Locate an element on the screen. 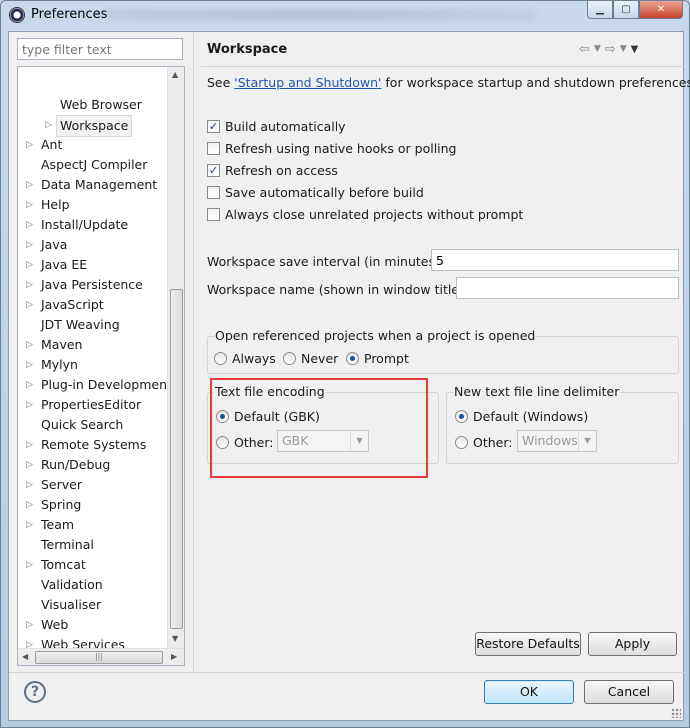 The width and height of the screenshot is (690, 728). tree-item: ▷ Help is located at coordinates (92, 205).